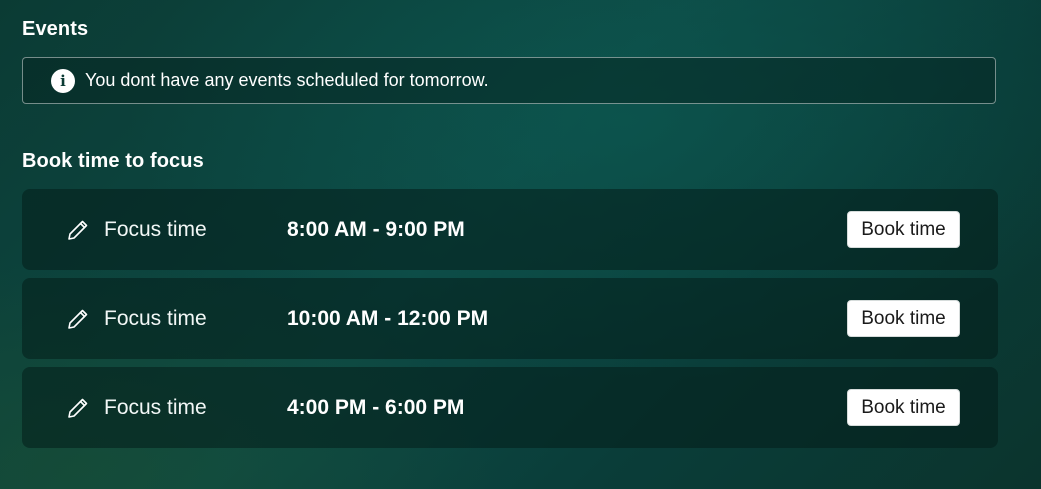 The height and width of the screenshot is (489, 1041). I want to click on focus-slot-time-range: 10:00 AM - 12:00 PM, so click(388, 318).